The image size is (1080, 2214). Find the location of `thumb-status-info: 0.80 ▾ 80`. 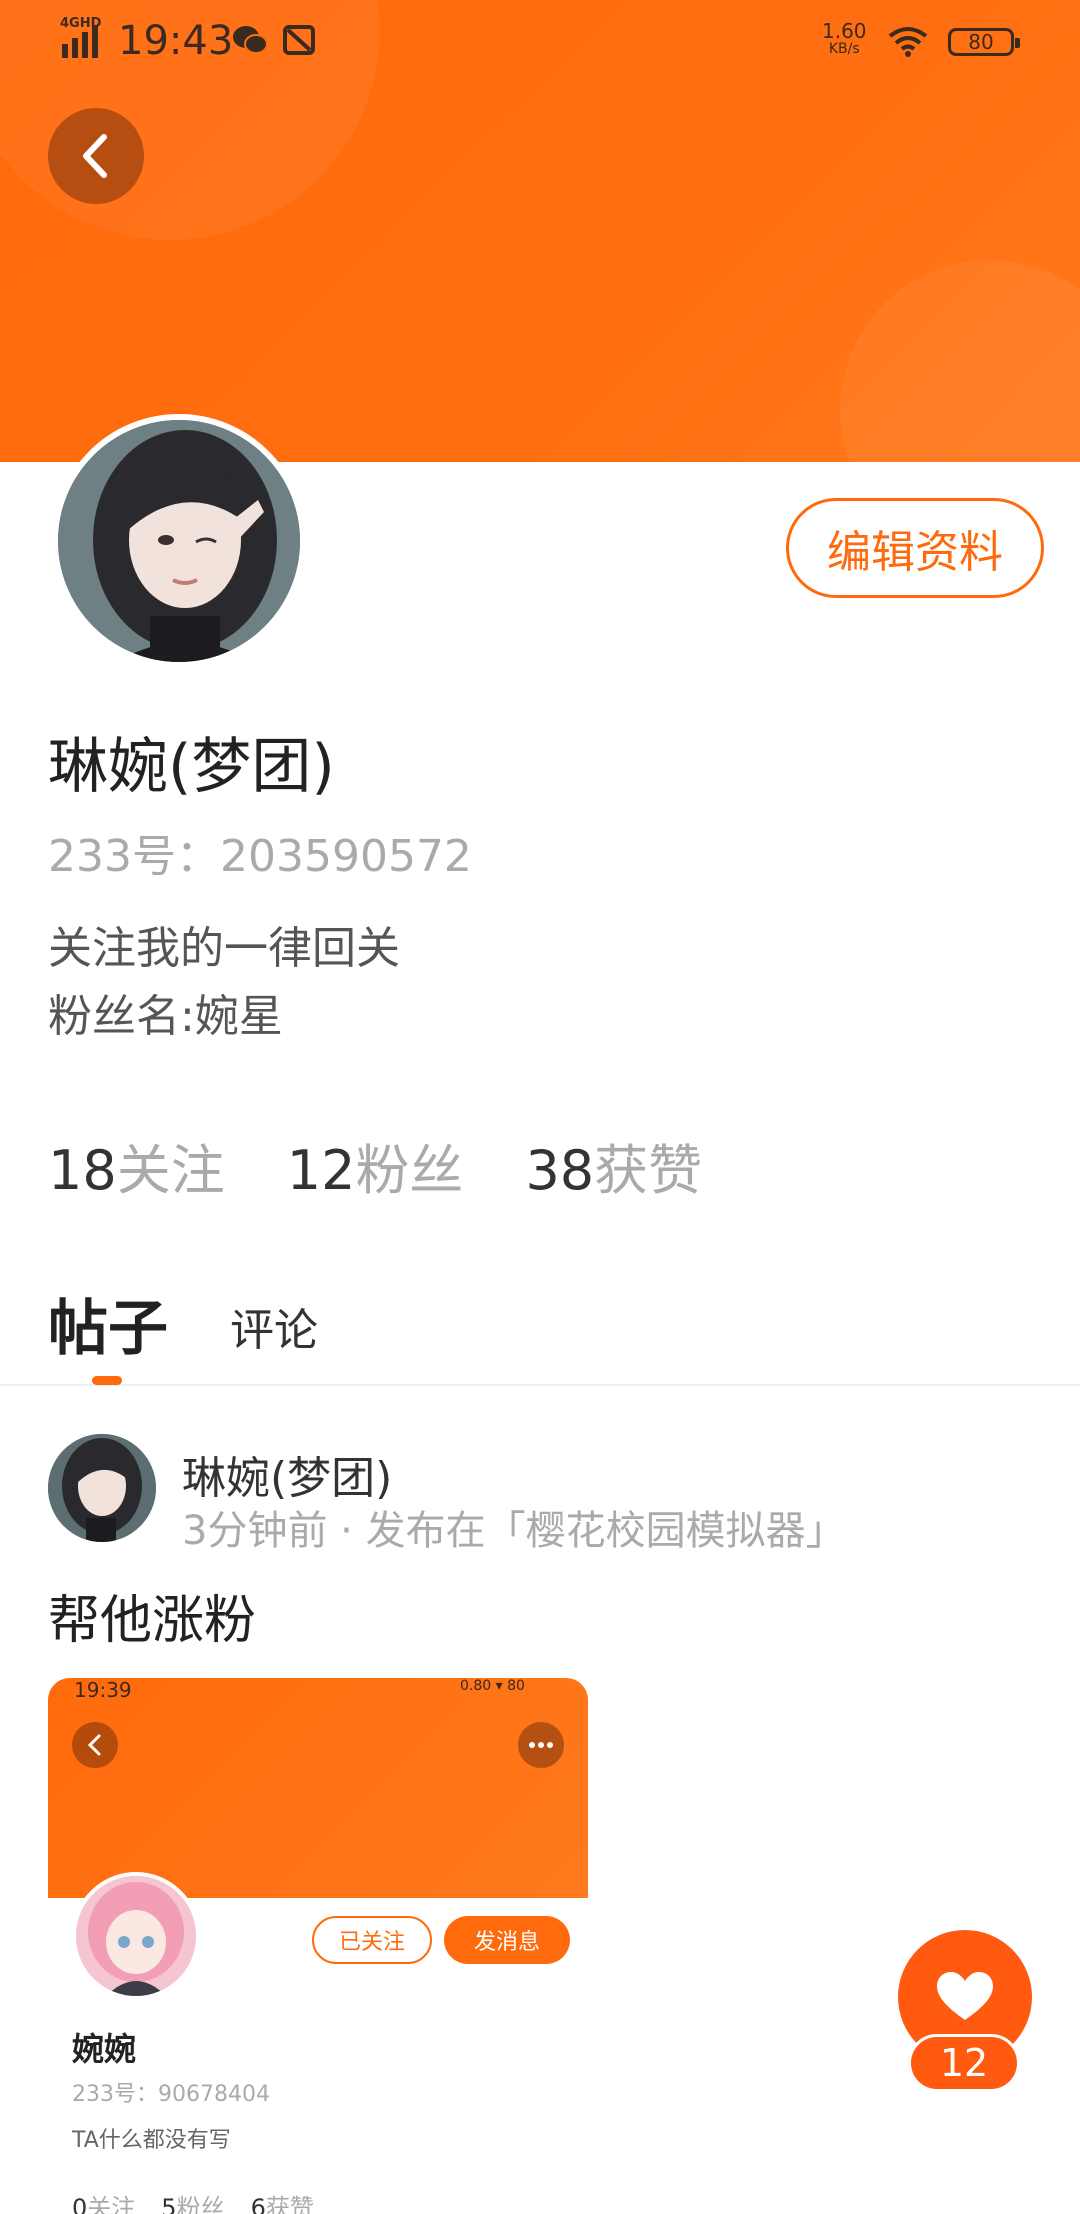

thumb-status-info: 0.80 ▾ 80 is located at coordinates (492, 1686).